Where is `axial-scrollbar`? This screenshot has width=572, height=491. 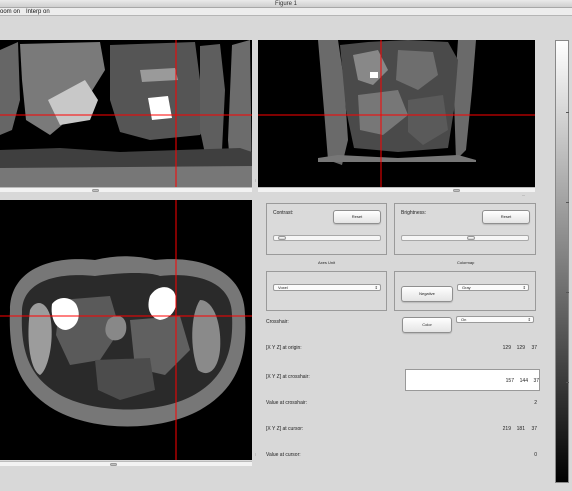
axial-scrollbar is located at coordinates (126, 463).